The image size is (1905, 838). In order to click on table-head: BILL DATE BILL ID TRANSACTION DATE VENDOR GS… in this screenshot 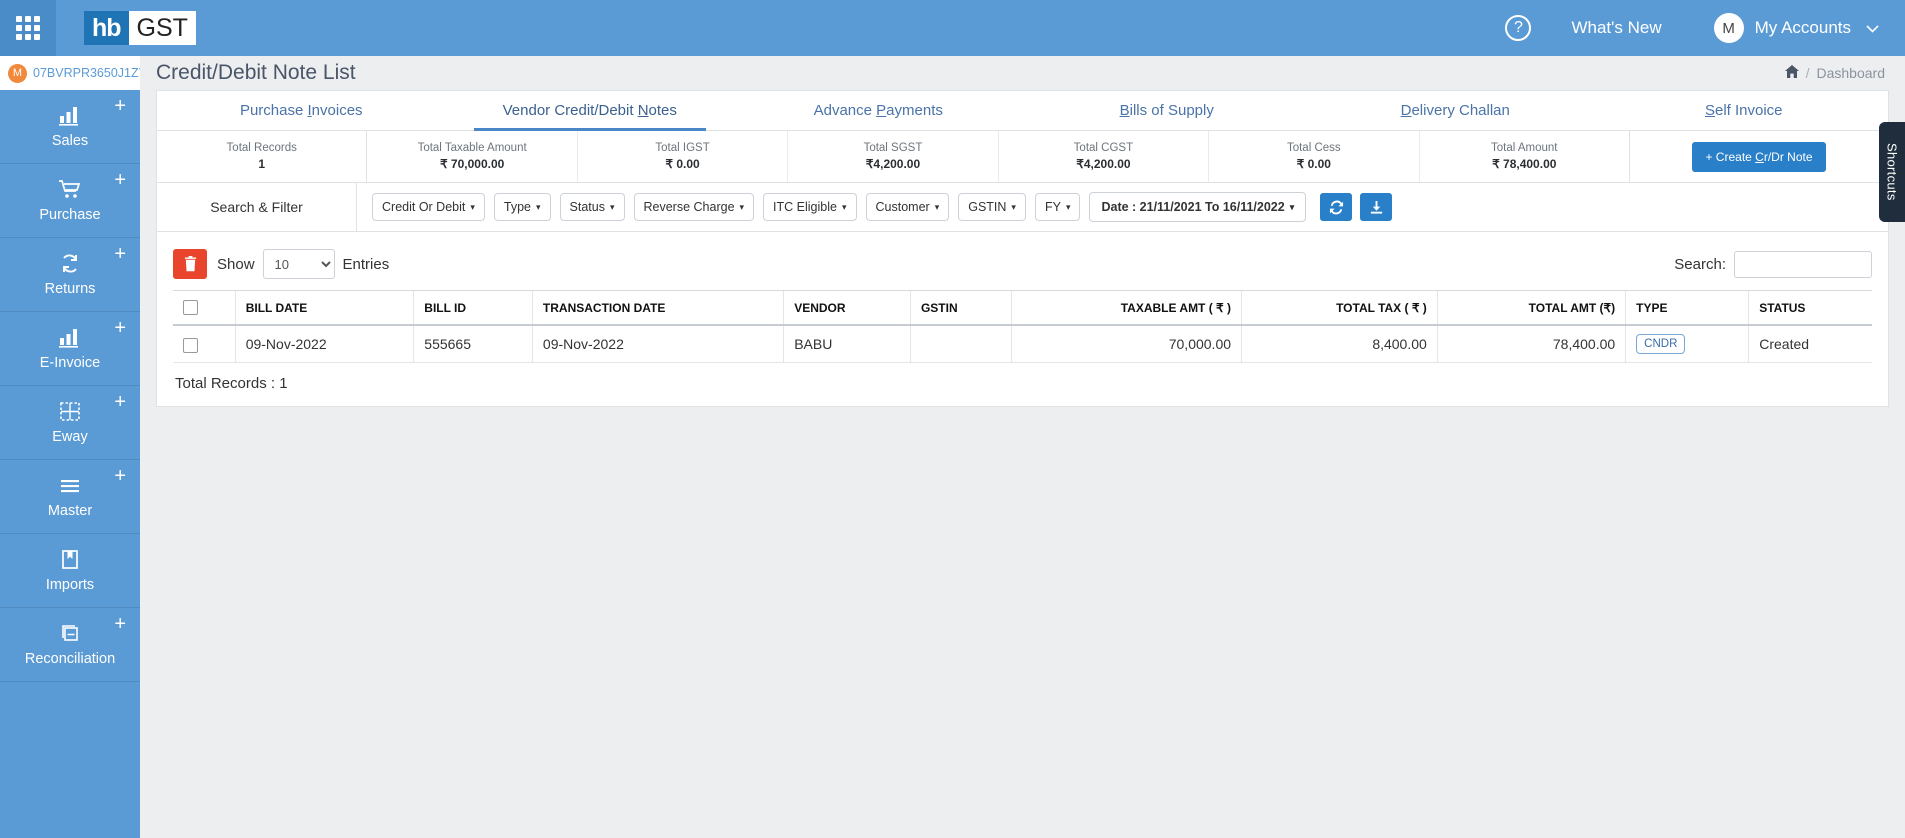, I will do `click(1022, 308)`.